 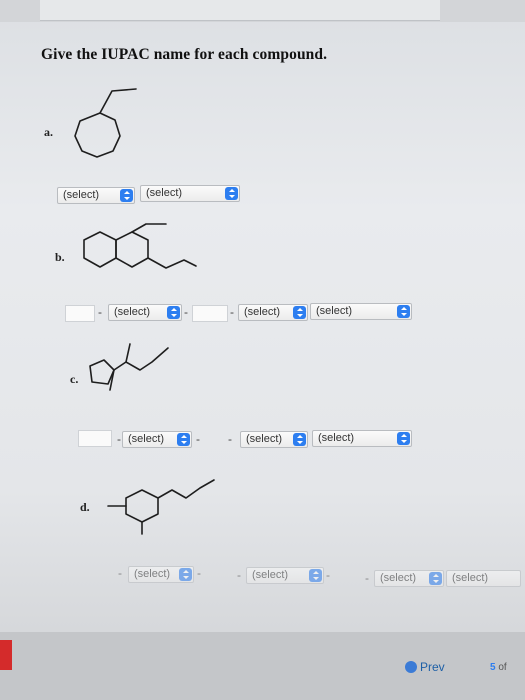 What do you see at coordinates (483, 578) in the screenshot?
I see `select-d-4: (select)` at bounding box center [483, 578].